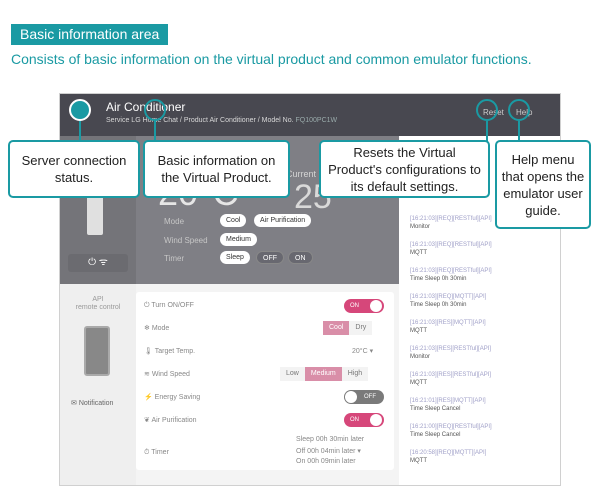 The image size is (600, 491). Describe the element at coordinates (519, 131) in the screenshot. I see `help-connector` at that location.